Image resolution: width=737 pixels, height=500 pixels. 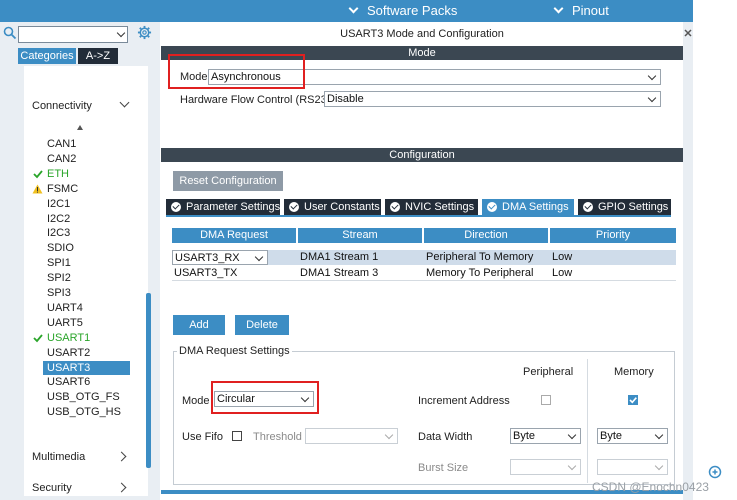 What do you see at coordinates (60, 248) in the screenshot?
I see `list-item: SDIO` at bounding box center [60, 248].